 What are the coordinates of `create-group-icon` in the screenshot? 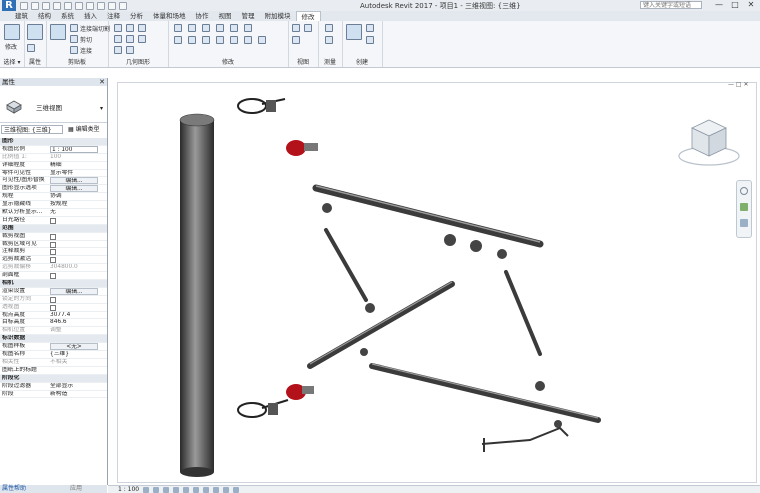 It's located at (370, 40).